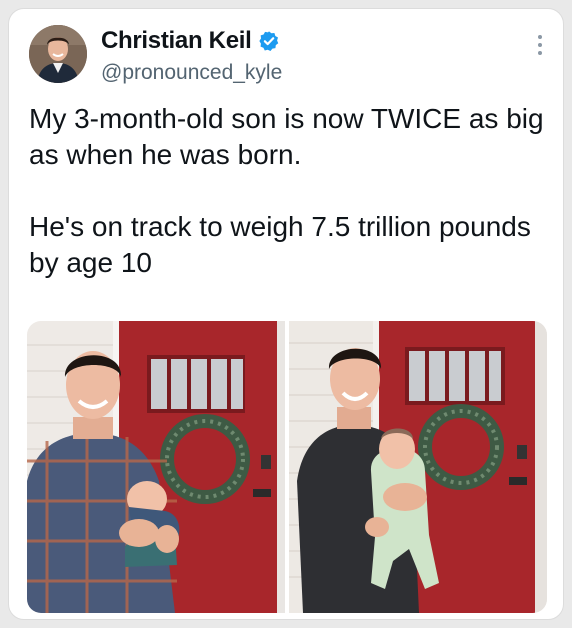 Image resolution: width=572 pixels, height=628 pixels. Describe the element at coordinates (268, 41) in the screenshot. I see `verified-badge-icon` at that location.